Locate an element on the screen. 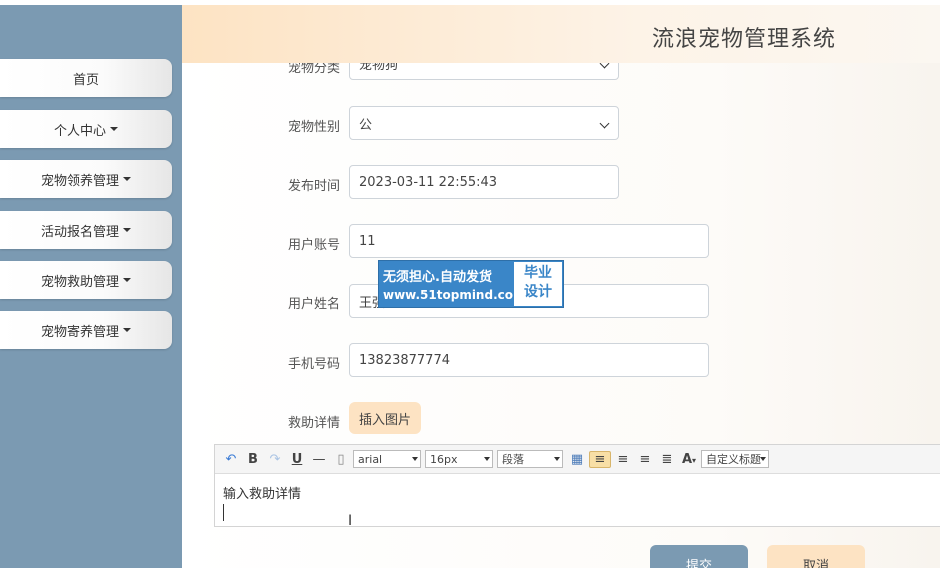  paragraph-select: 段落 is located at coordinates (530, 459).